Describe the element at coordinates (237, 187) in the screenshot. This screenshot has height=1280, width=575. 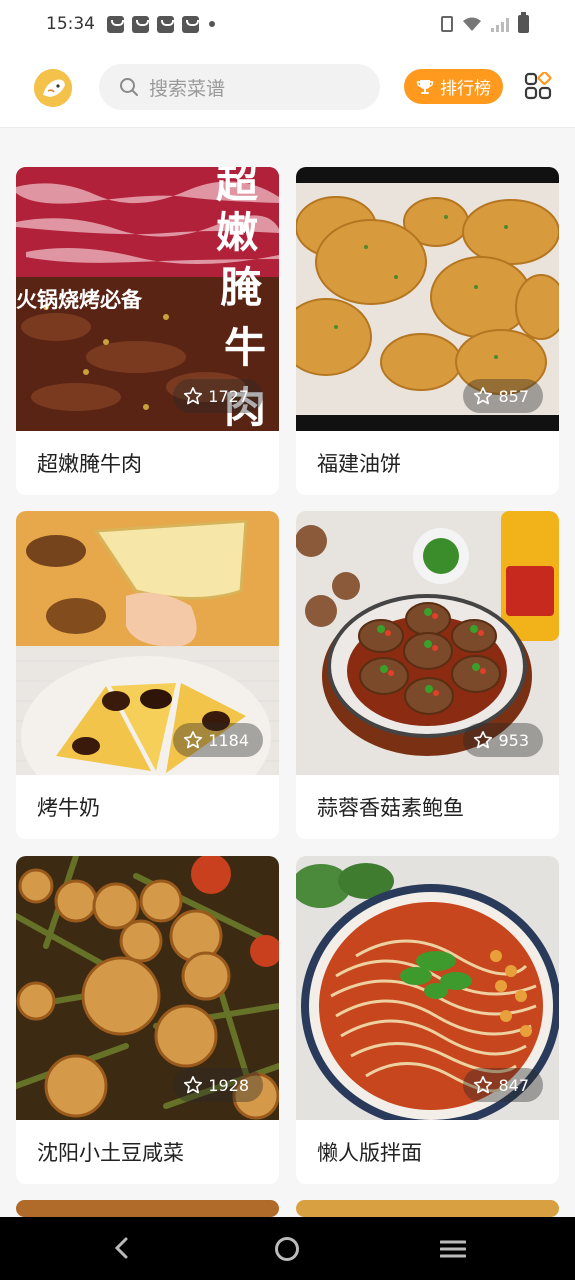
I see `svg-text: 超` at that location.